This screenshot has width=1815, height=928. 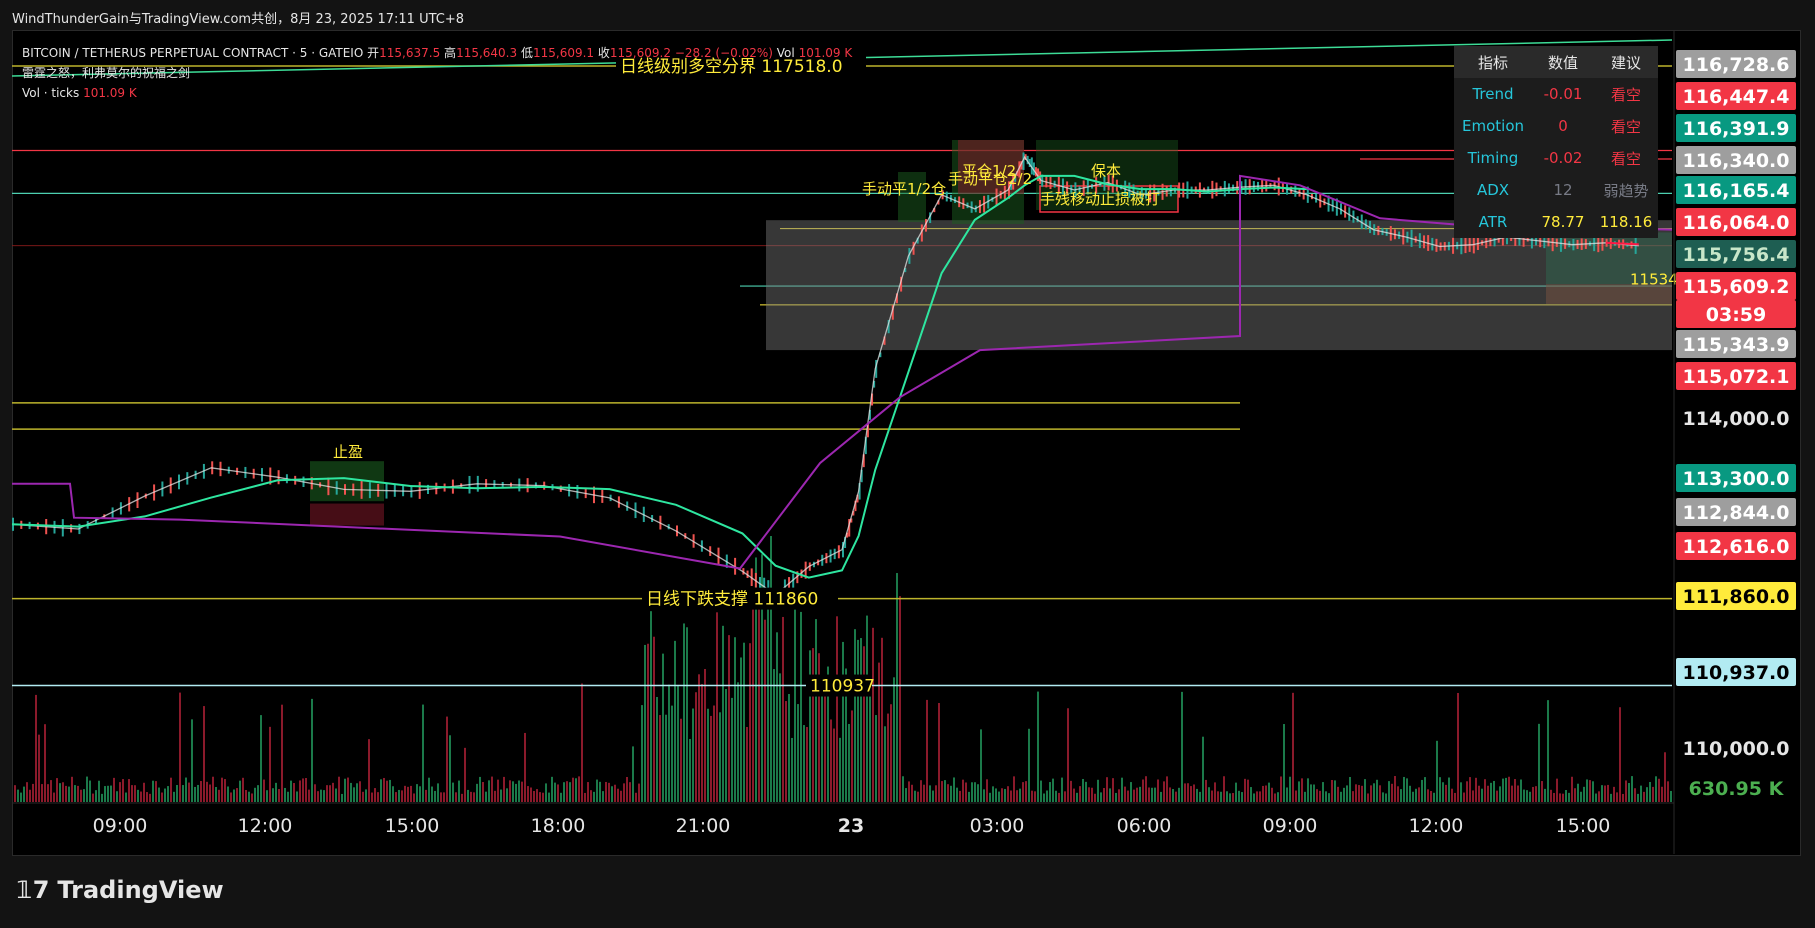 I want to click on legend-close: 115,609.2, so click(x=640, y=53).